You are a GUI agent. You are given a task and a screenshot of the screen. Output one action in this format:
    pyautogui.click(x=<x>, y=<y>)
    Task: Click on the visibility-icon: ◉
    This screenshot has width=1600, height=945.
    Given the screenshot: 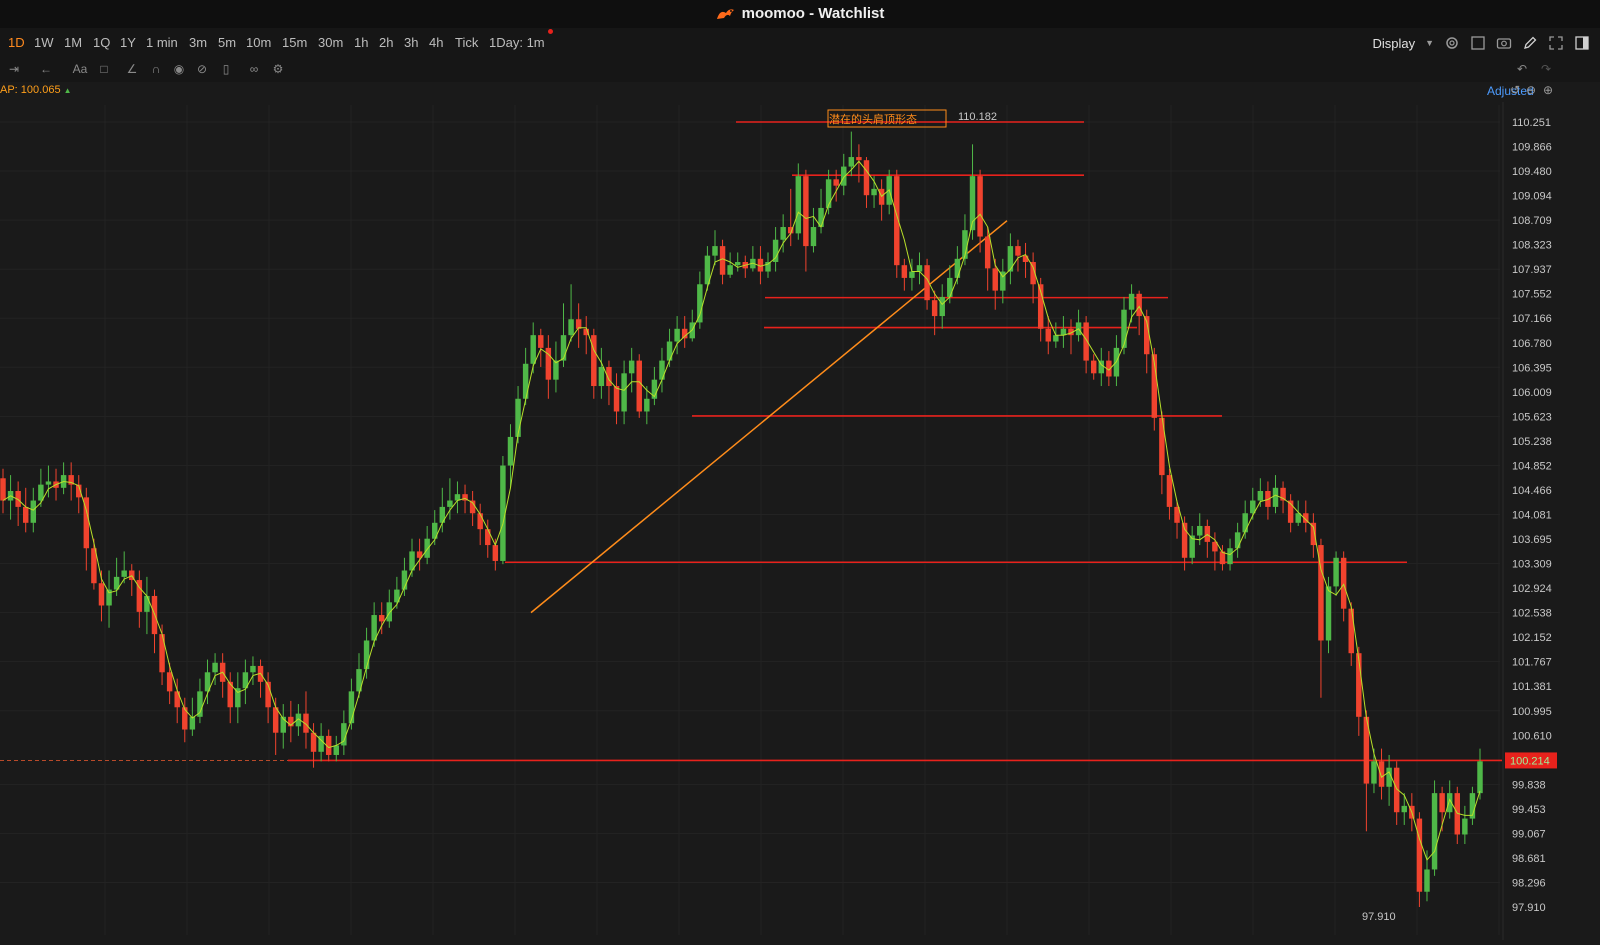 What is the action you would take?
    pyautogui.click(x=179, y=69)
    